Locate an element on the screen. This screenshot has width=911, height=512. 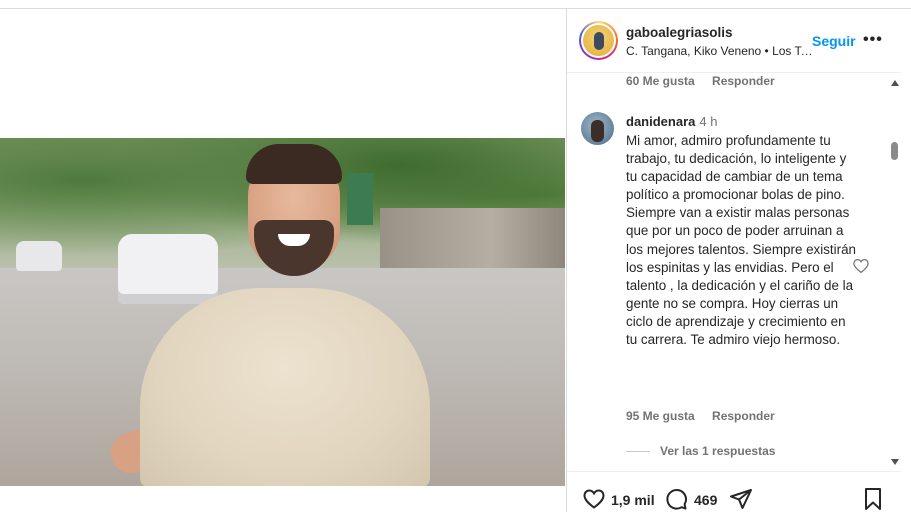
video-car-small is located at coordinates (39, 256).